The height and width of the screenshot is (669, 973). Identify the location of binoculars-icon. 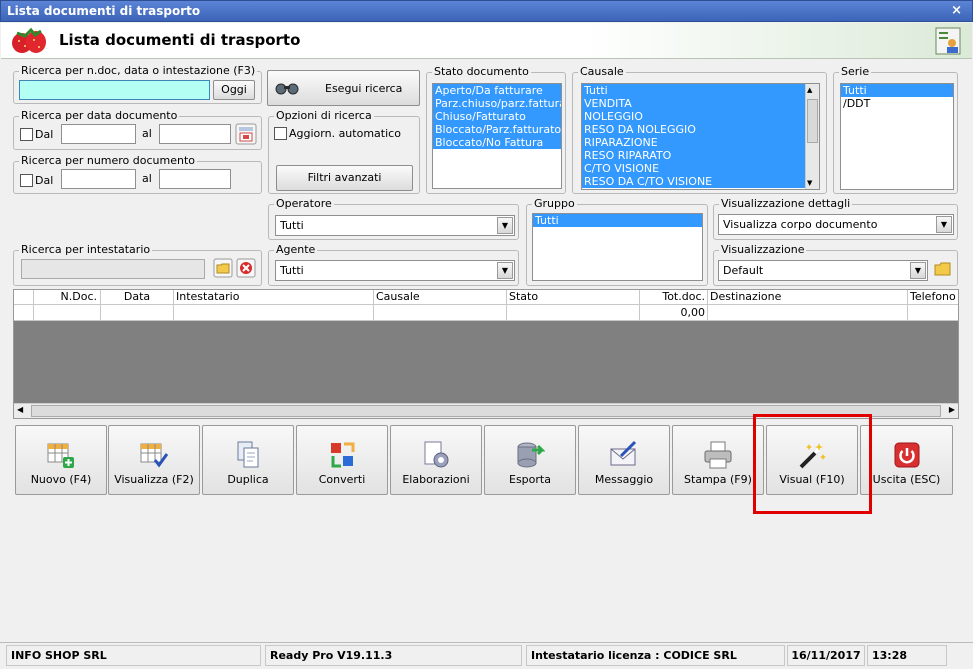
(287, 89).